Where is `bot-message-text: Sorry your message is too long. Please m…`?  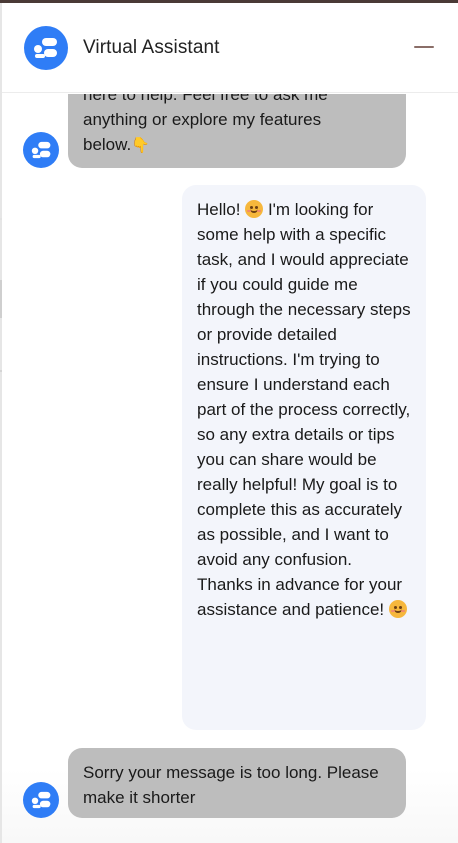
bot-message-text: Sorry your message is too long. Please m… is located at coordinates (231, 785).